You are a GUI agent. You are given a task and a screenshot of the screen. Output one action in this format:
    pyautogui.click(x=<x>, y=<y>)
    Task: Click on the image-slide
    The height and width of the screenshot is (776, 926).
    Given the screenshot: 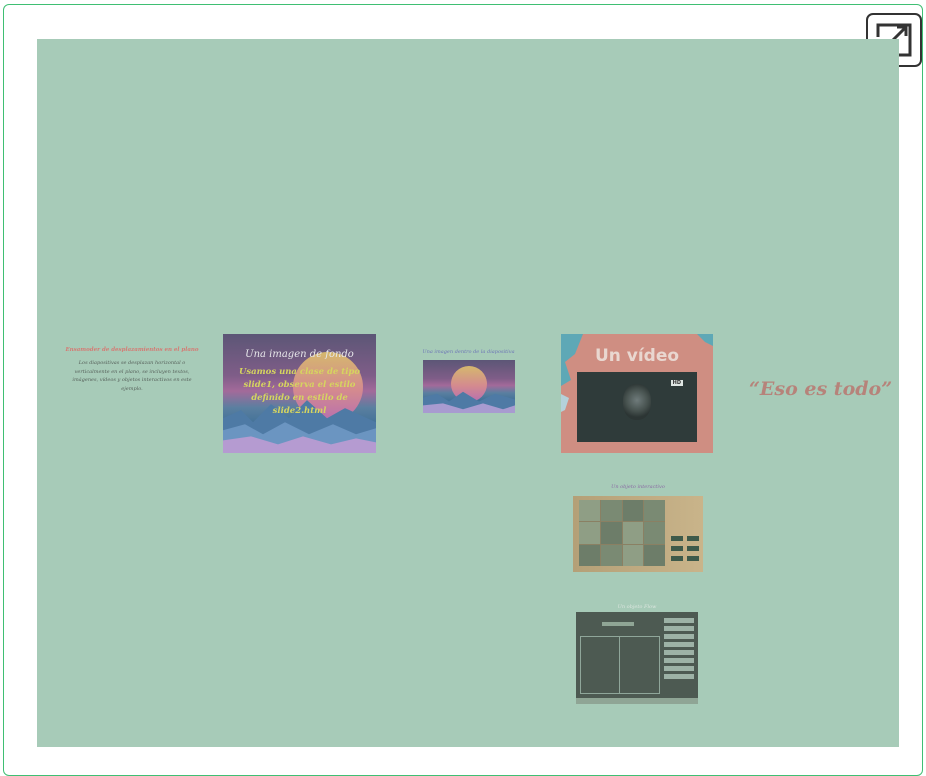 What is the action you would take?
    pyautogui.click(x=469, y=386)
    